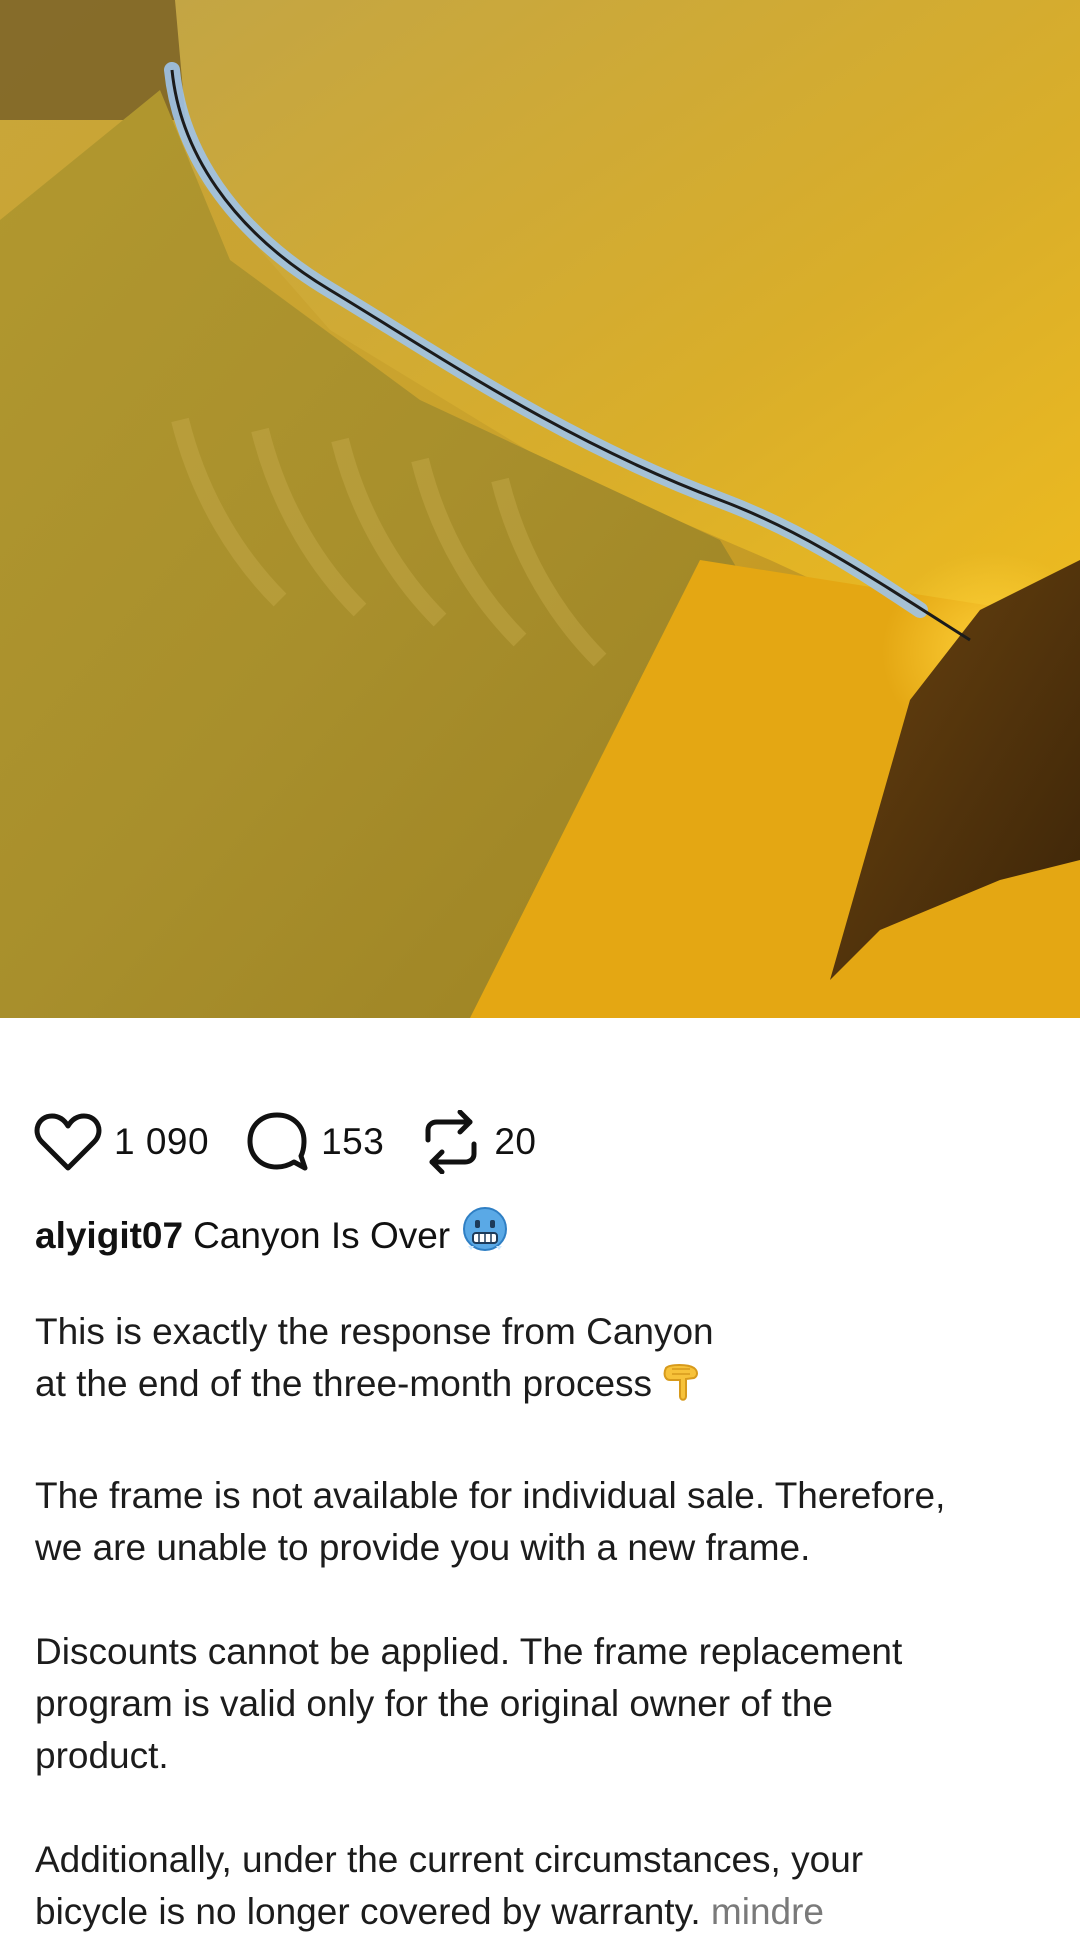 The height and width of the screenshot is (1951, 1080). Describe the element at coordinates (344, 1383) in the screenshot. I see `body-line-text: at the end of the three-month process` at that location.